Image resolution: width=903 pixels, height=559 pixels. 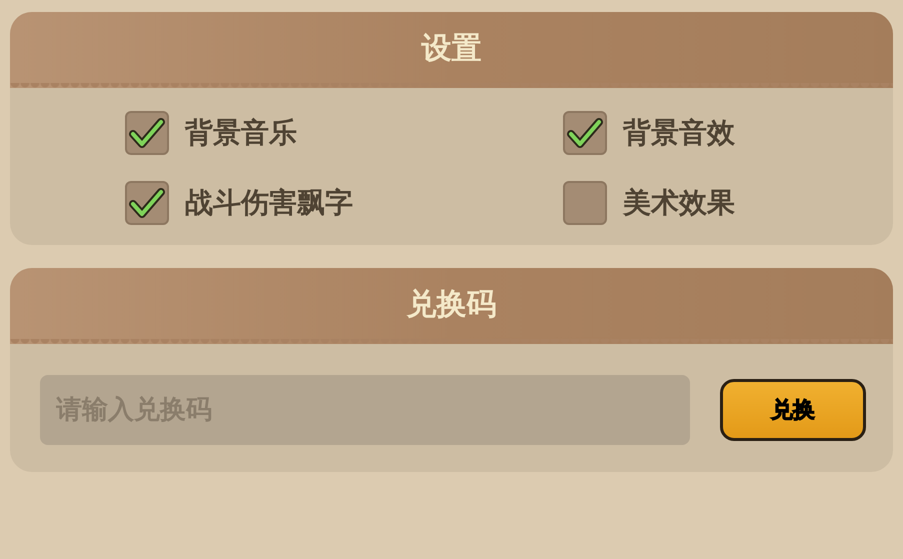 I want to click on option-label: 背景音效, so click(x=679, y=133).